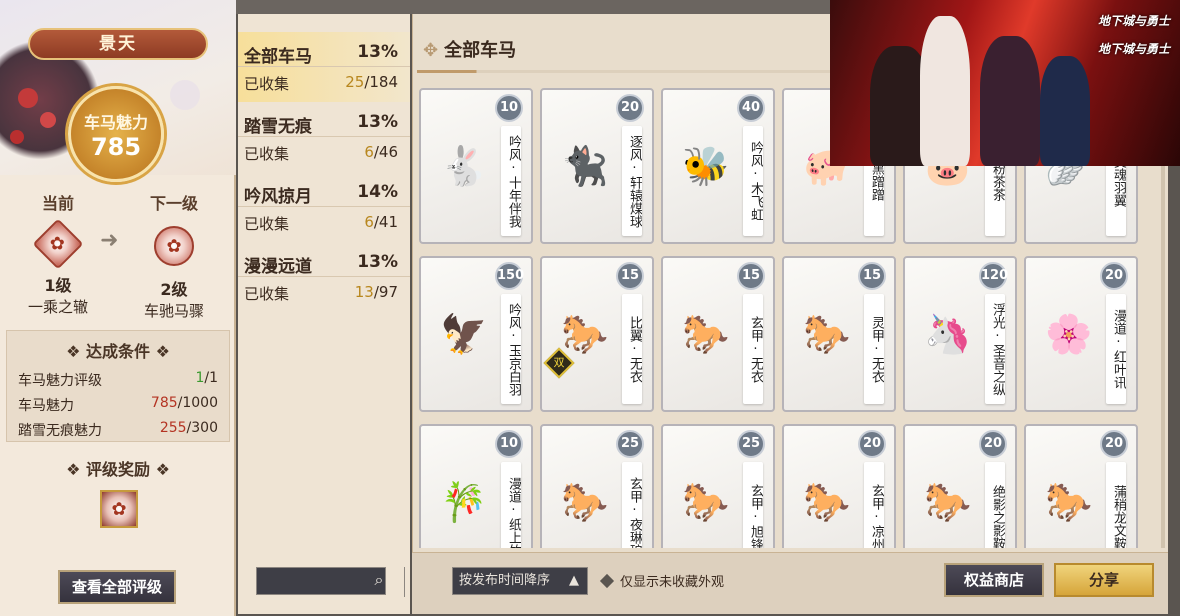 The image size is (1180, 616). I want to click on only-uncollected-toggle: 仅显示未收藏外观, so click(662, 580).